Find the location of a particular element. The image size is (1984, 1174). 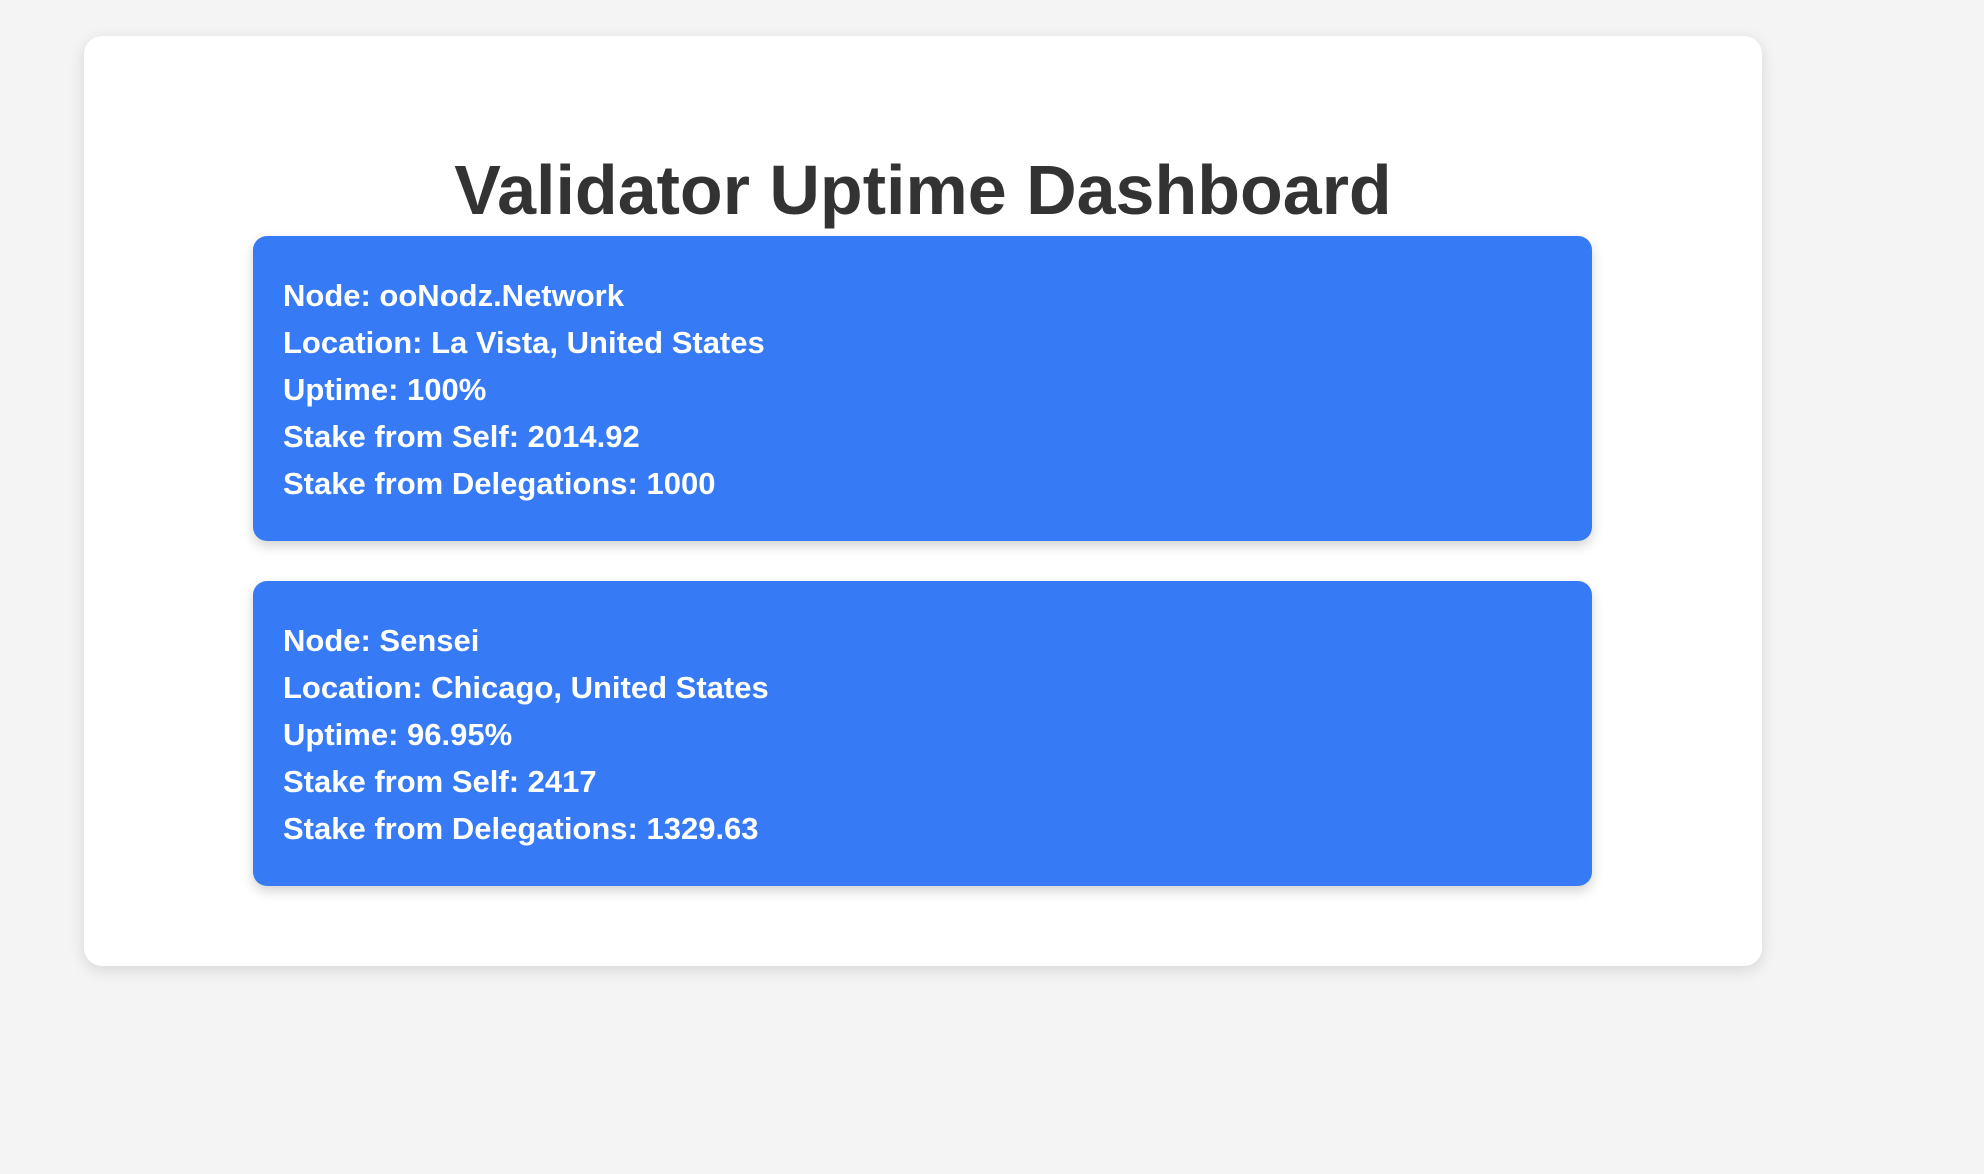

node-stake-self: Stake from Self: 2014.92 is located at coordinates (461, 436).